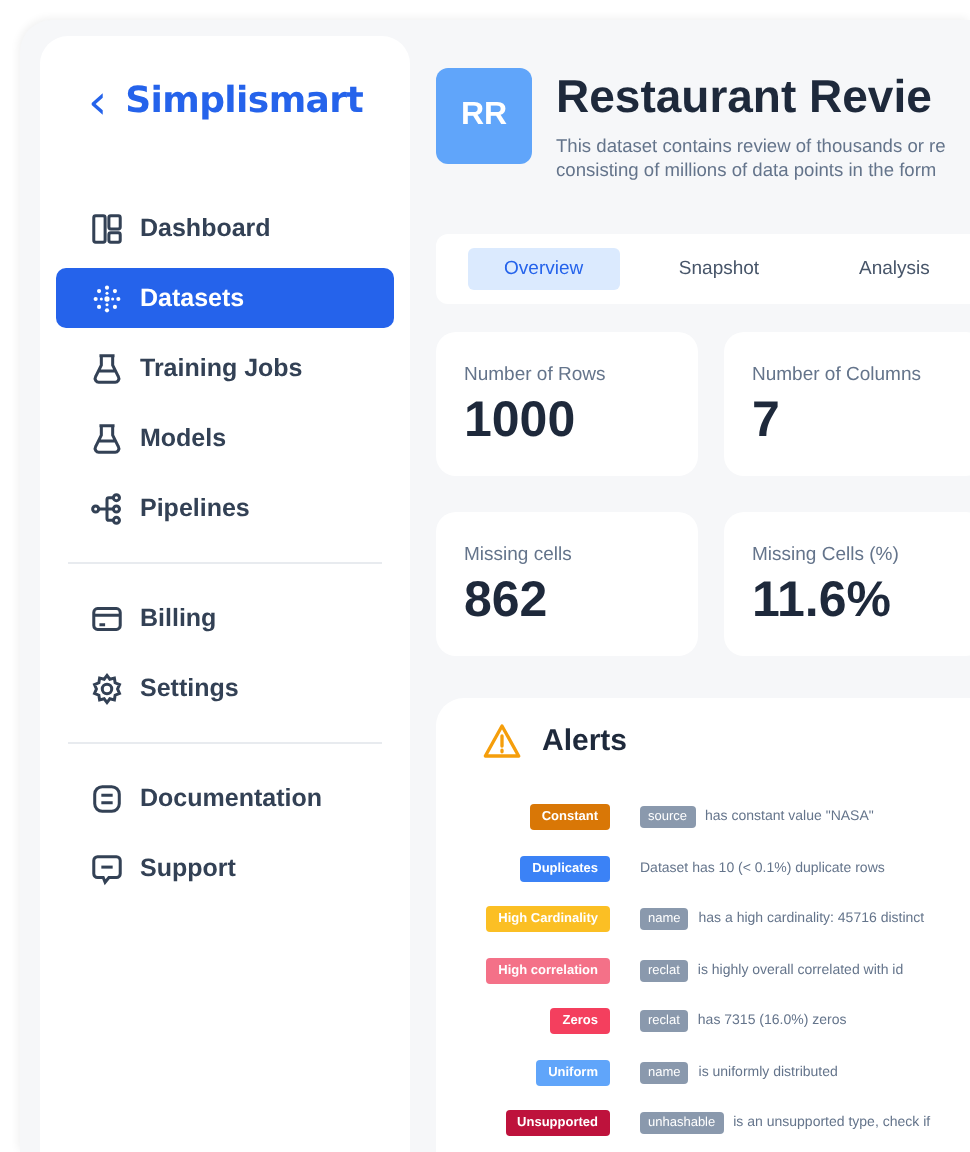 The width and height of the screenshot is (970, 1152). I want to click on nav-item: Models, so click(225, 438).